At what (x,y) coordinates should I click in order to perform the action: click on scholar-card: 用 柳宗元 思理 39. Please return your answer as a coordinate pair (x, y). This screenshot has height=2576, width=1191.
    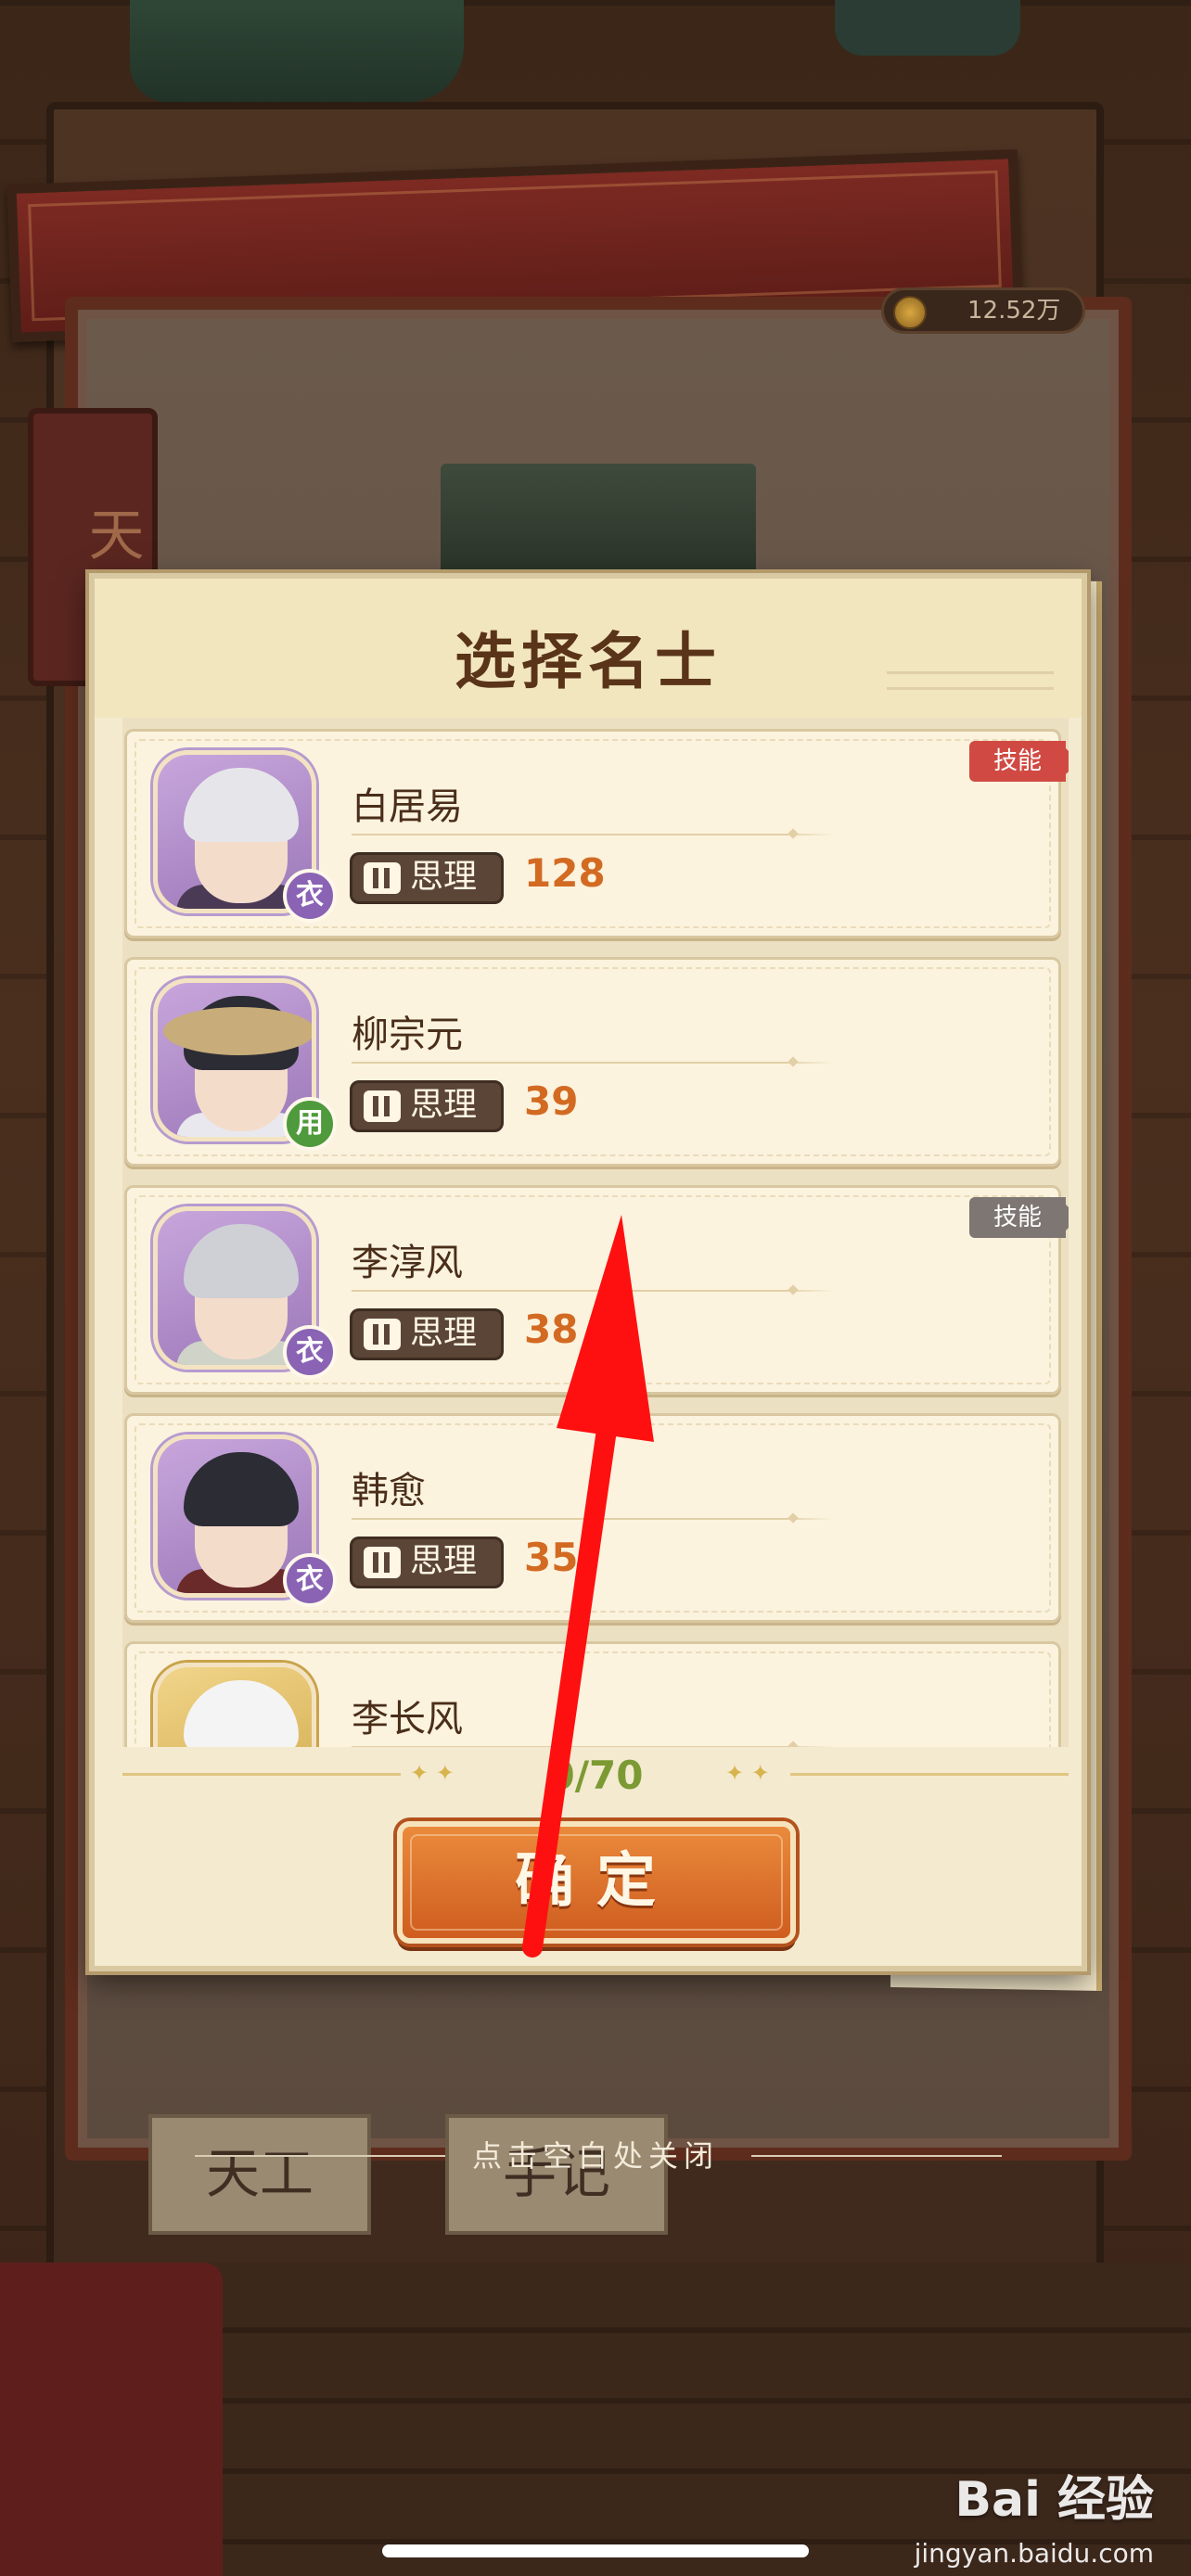
    Looking at the image, I should click on (592, 1062).